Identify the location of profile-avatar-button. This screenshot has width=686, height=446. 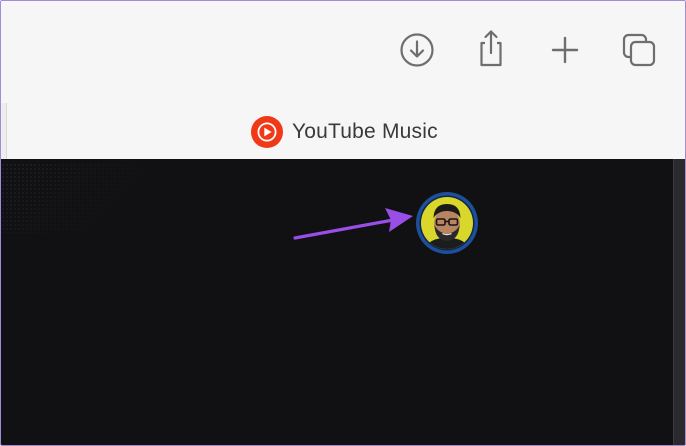
(447, 223).